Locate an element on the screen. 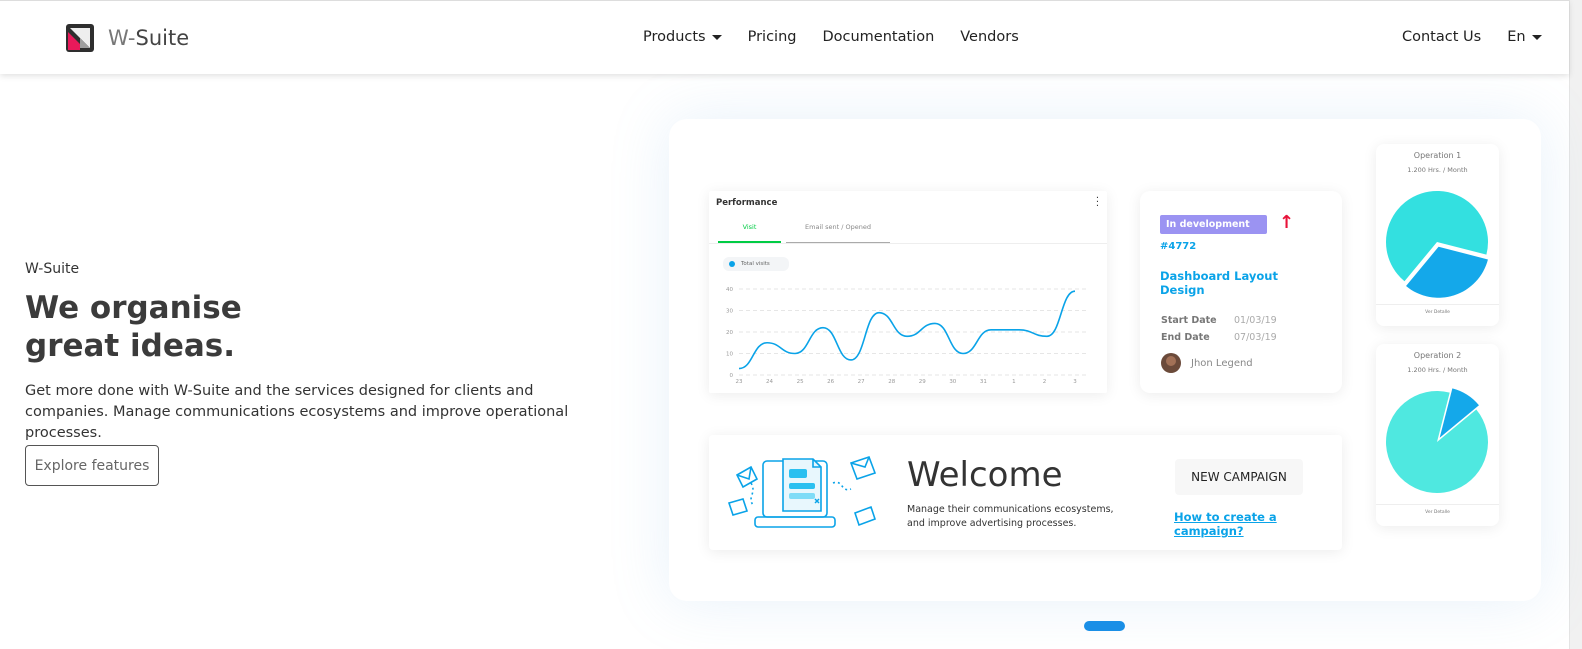  explore-features-button: Explore features is located at coordinates (92, 465).